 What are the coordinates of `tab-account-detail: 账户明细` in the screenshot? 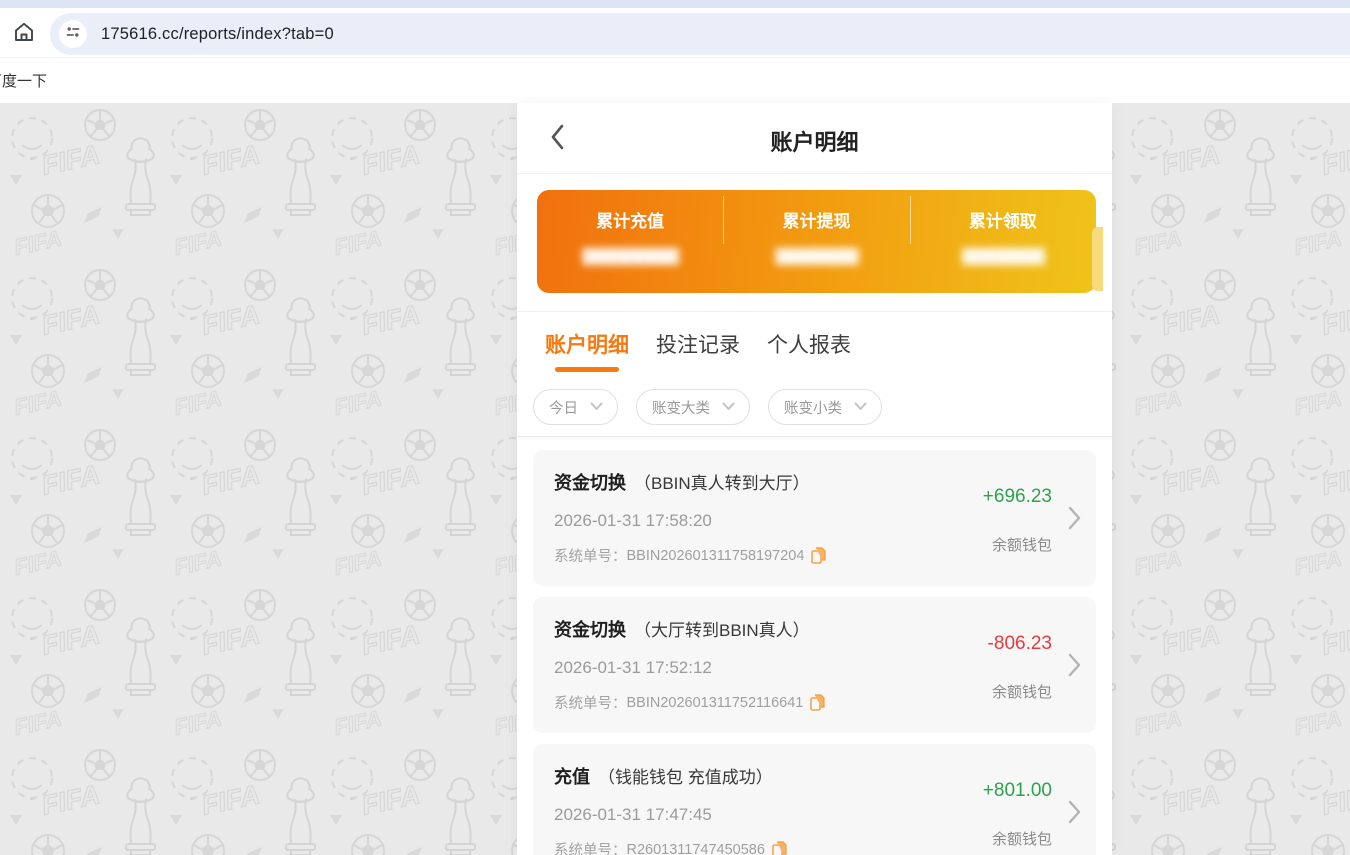 It's located at (587, 354).